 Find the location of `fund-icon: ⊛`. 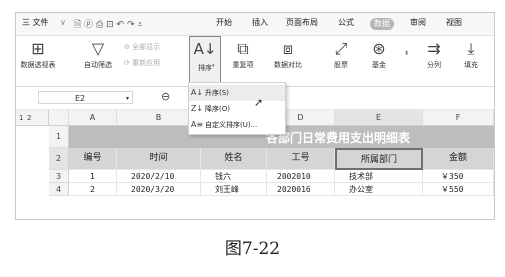

fund-icon: ⊛ is located at coordinates (379, 48).